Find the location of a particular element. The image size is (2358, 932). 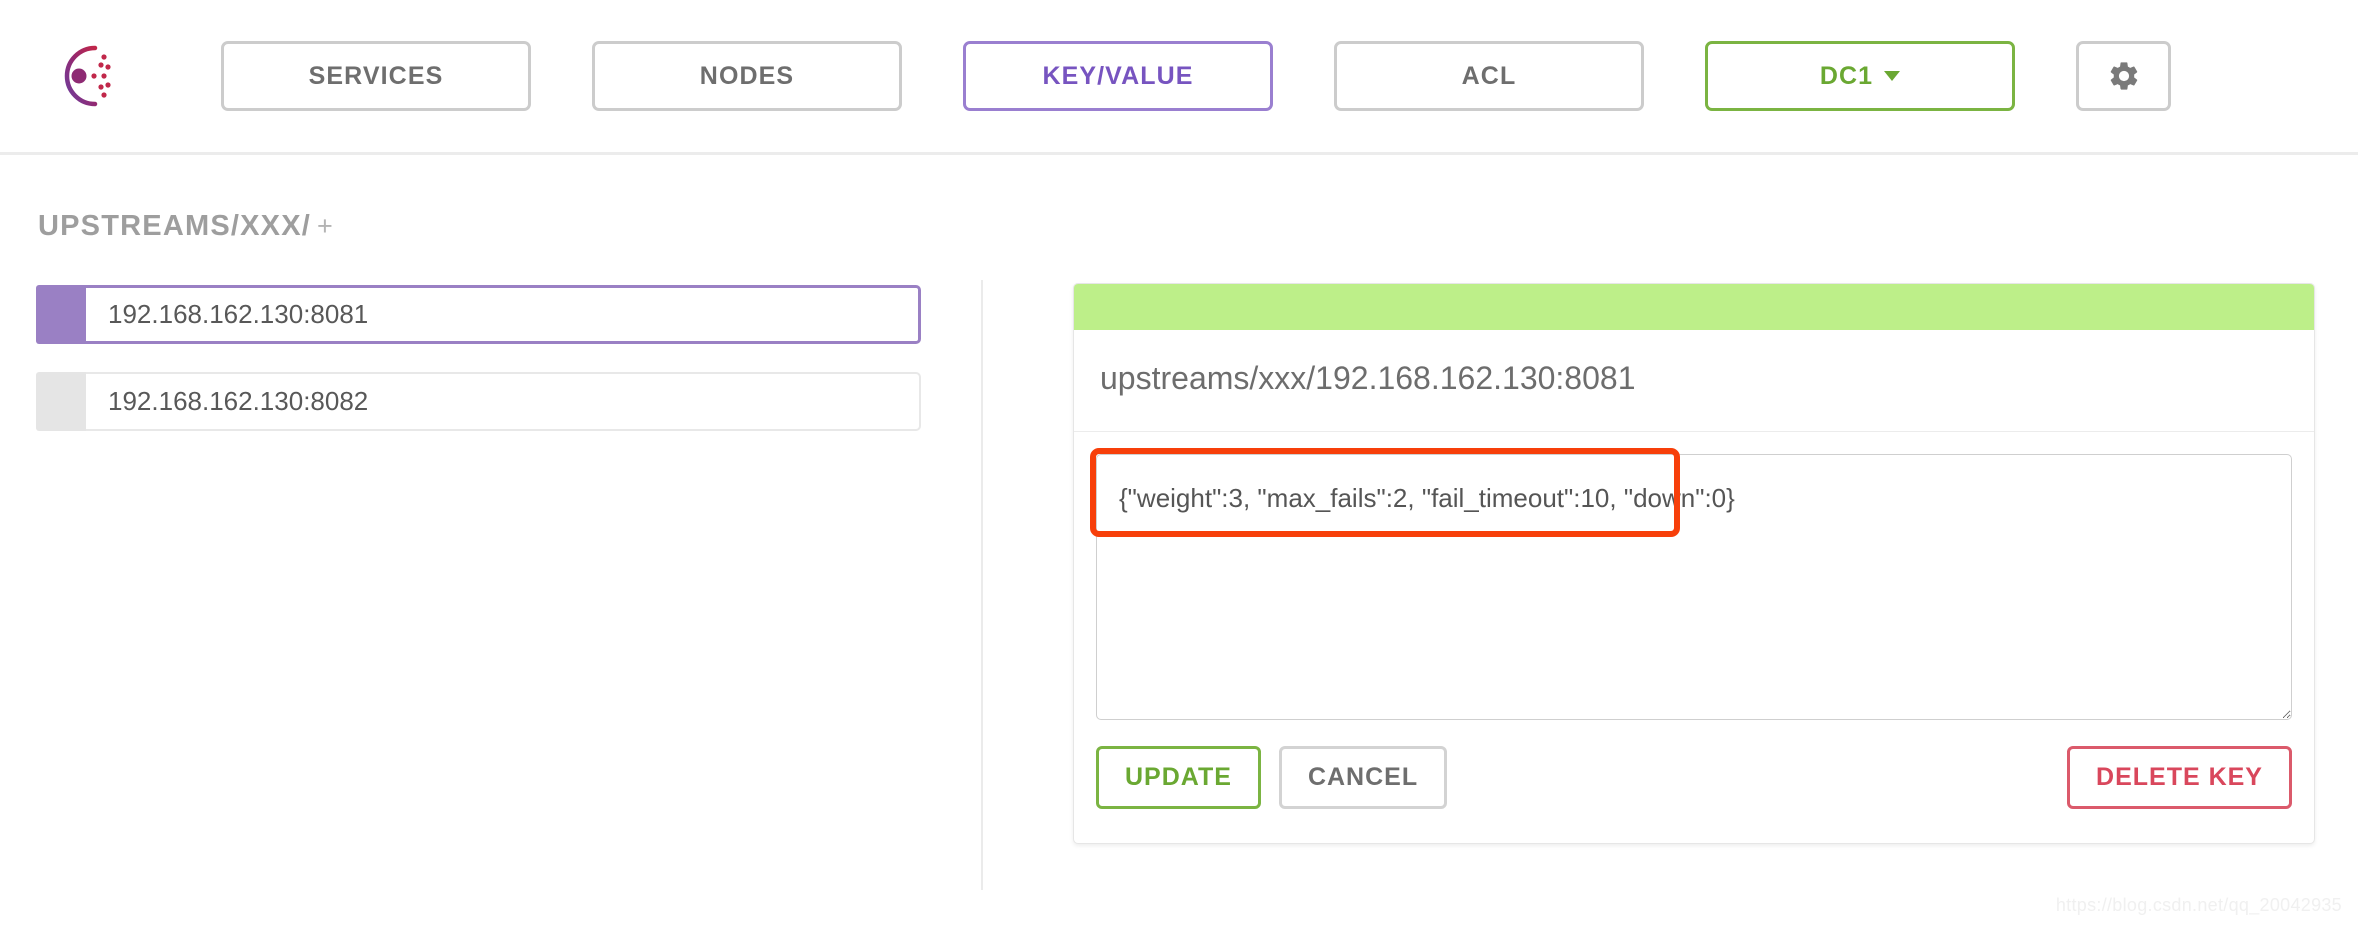

list-item-label: 192.168.162.130:8082 is located at coordinates (238, 401).